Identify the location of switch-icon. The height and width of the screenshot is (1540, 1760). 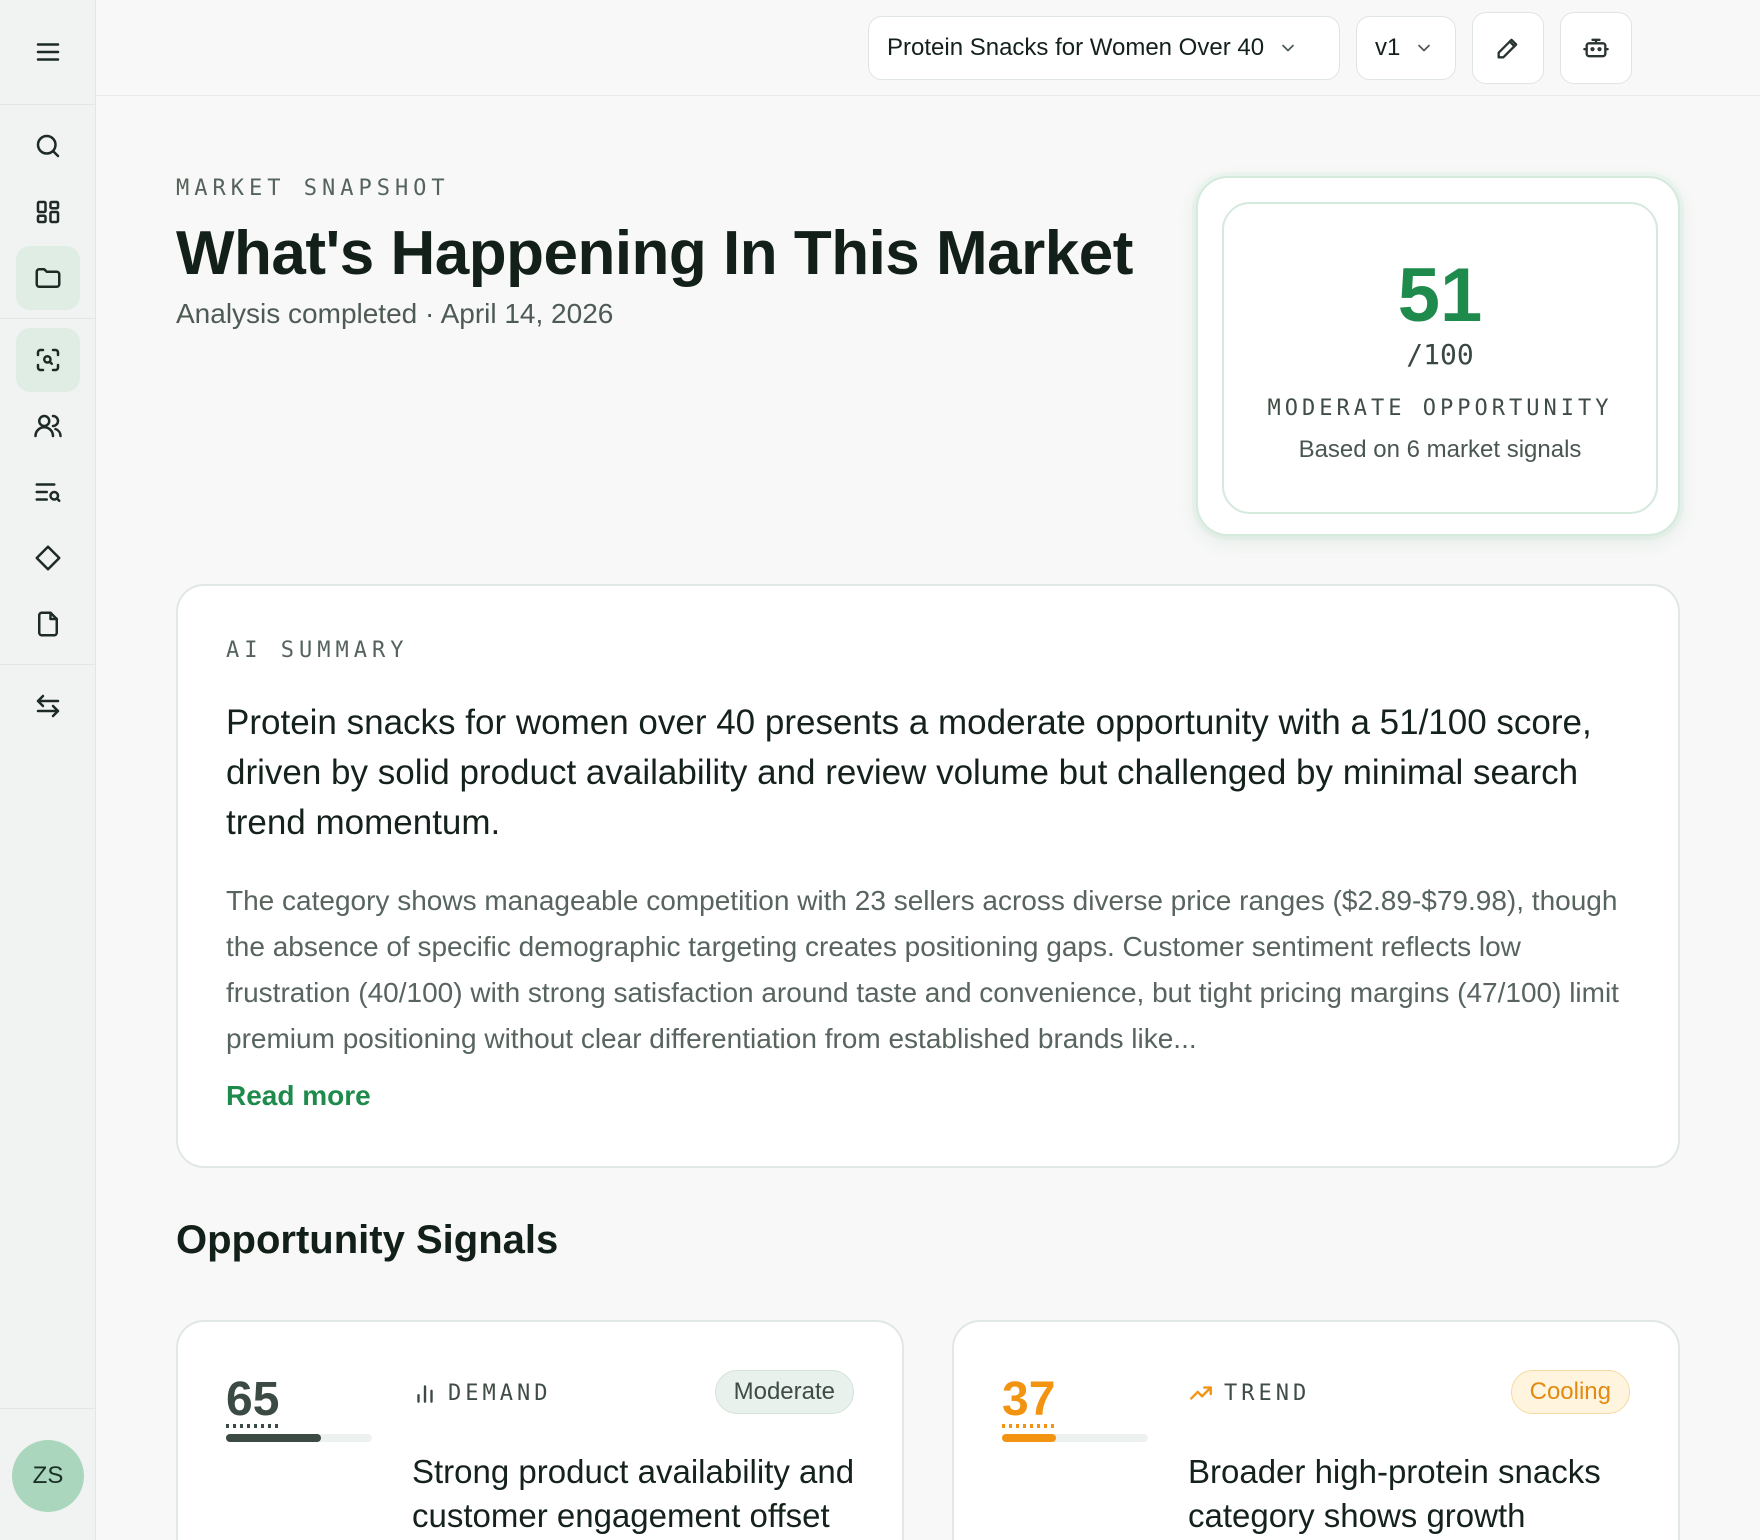
(48, 706).